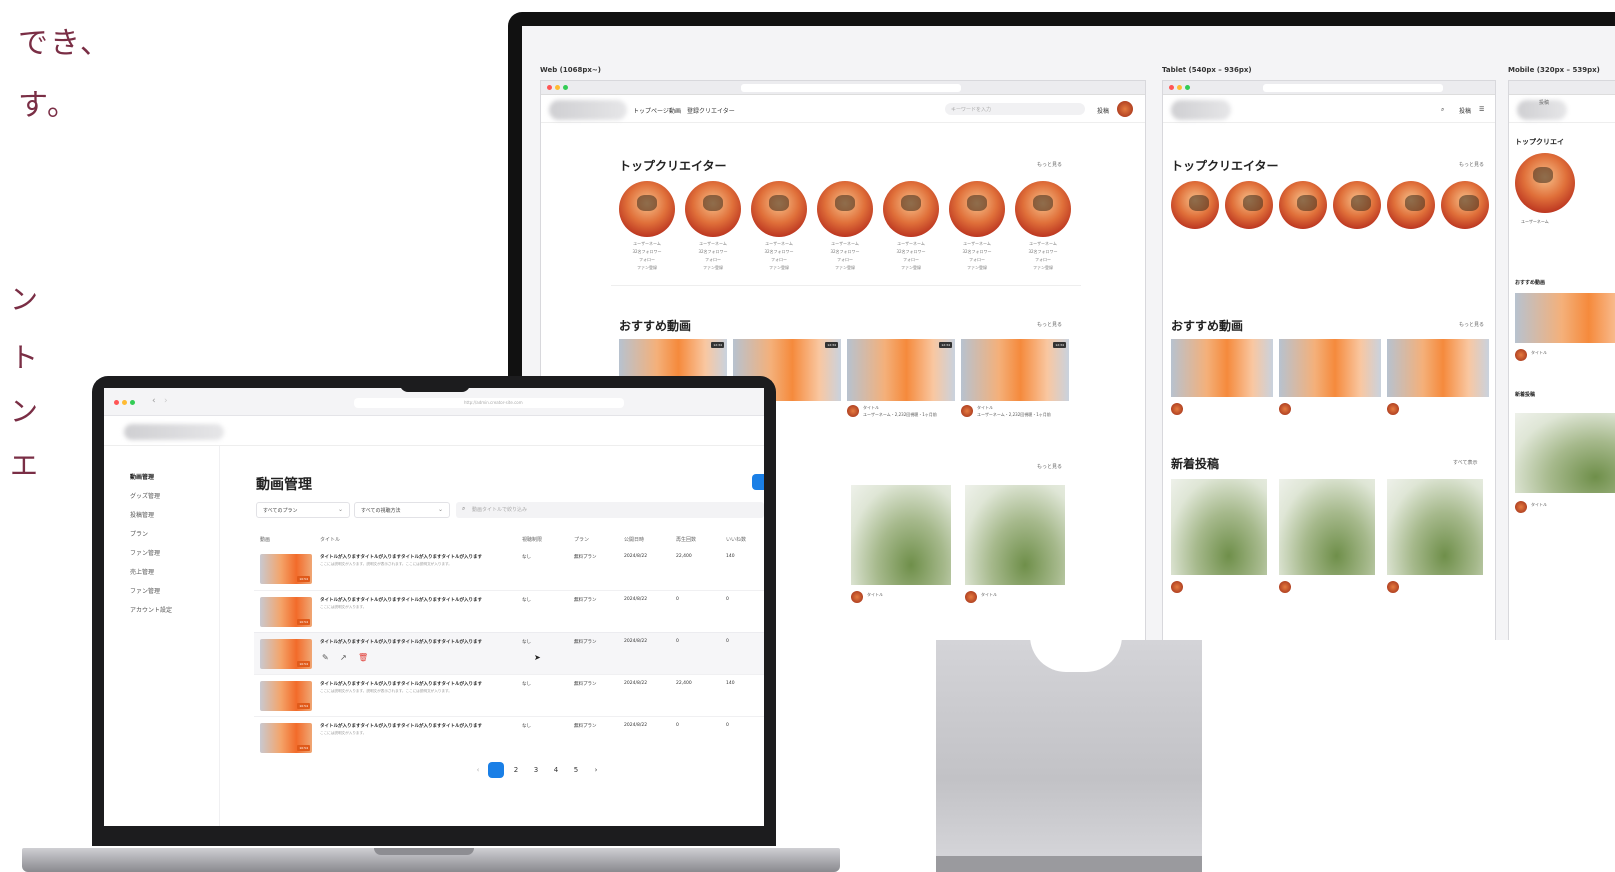  I want to click on nav-top: トップページ, so click(651, 110).